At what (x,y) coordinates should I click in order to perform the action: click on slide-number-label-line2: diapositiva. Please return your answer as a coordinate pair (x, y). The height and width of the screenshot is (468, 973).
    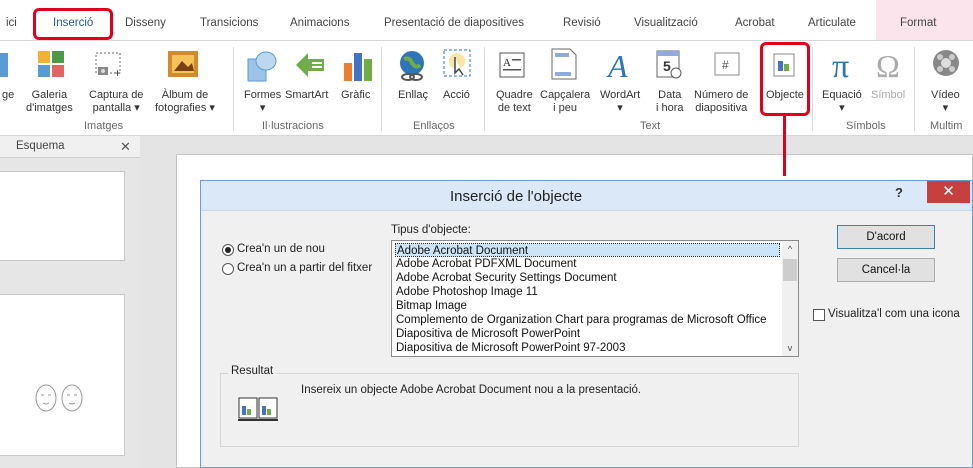
    Looking at the image, I should click on (721, 108).